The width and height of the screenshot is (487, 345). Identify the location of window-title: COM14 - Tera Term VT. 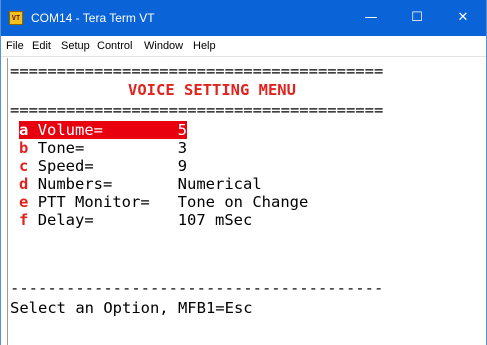
(93, 18).